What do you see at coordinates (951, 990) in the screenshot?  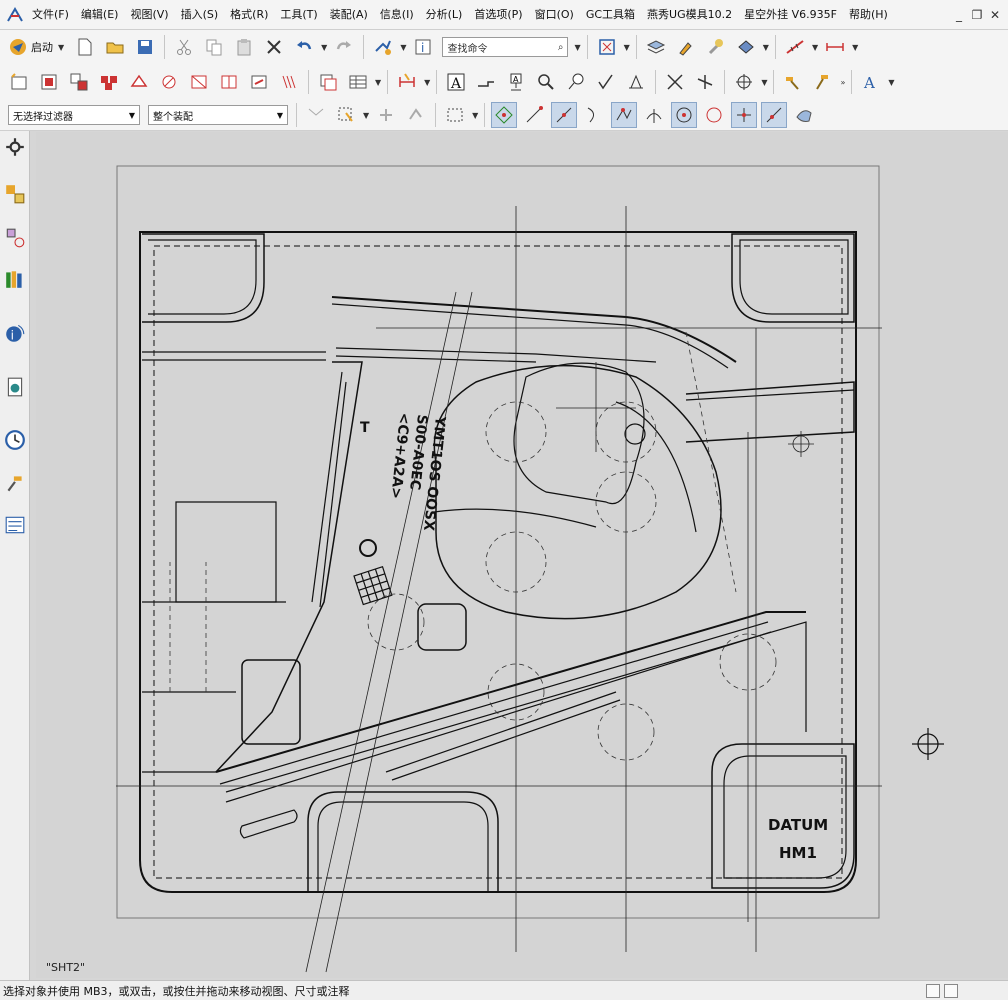 I see `status-window-icon` at bounding box center [951, 990].